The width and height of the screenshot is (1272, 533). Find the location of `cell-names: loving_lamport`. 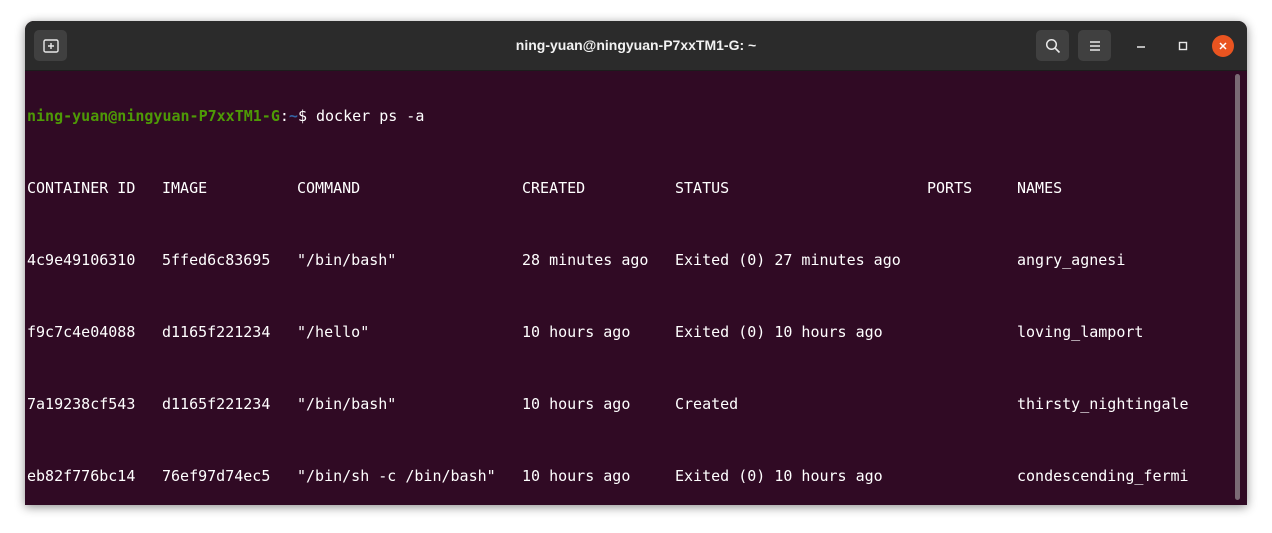

cell-names: loving_lamport is located at coordinates (1080, 332).